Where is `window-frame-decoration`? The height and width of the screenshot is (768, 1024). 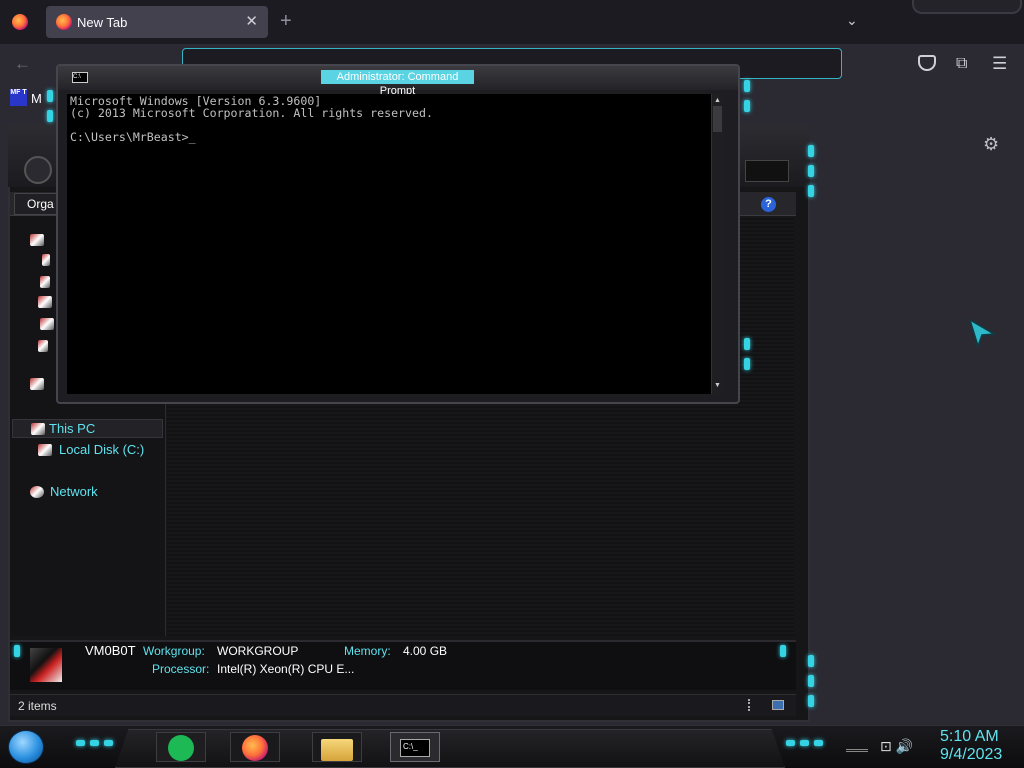 window-frame-decoration is located at coordinates (967, 7).